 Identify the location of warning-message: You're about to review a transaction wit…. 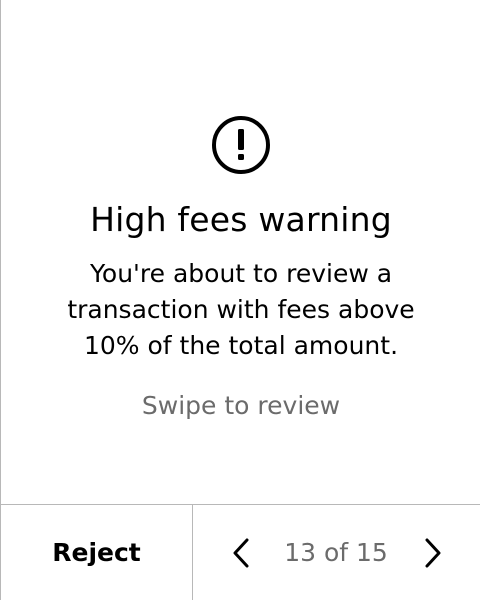
(241, 309).